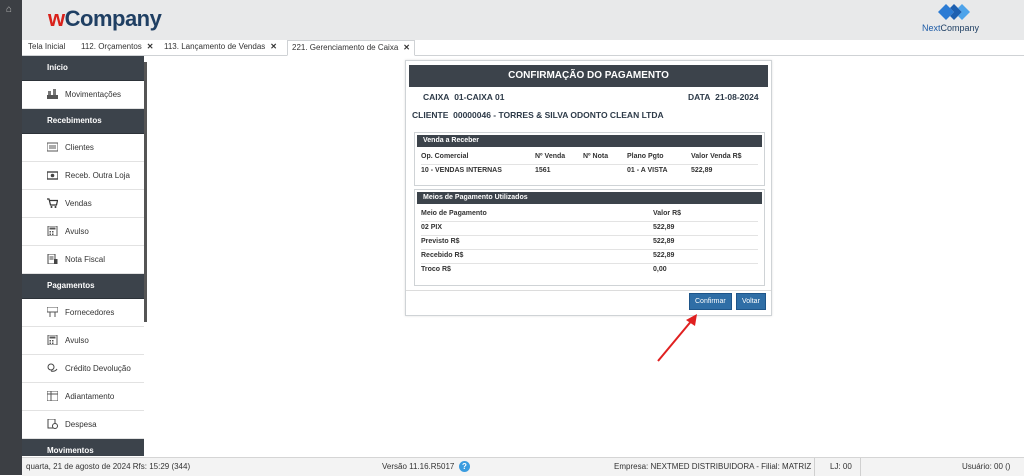  I want to click on refund-icon, so click(52, 367).